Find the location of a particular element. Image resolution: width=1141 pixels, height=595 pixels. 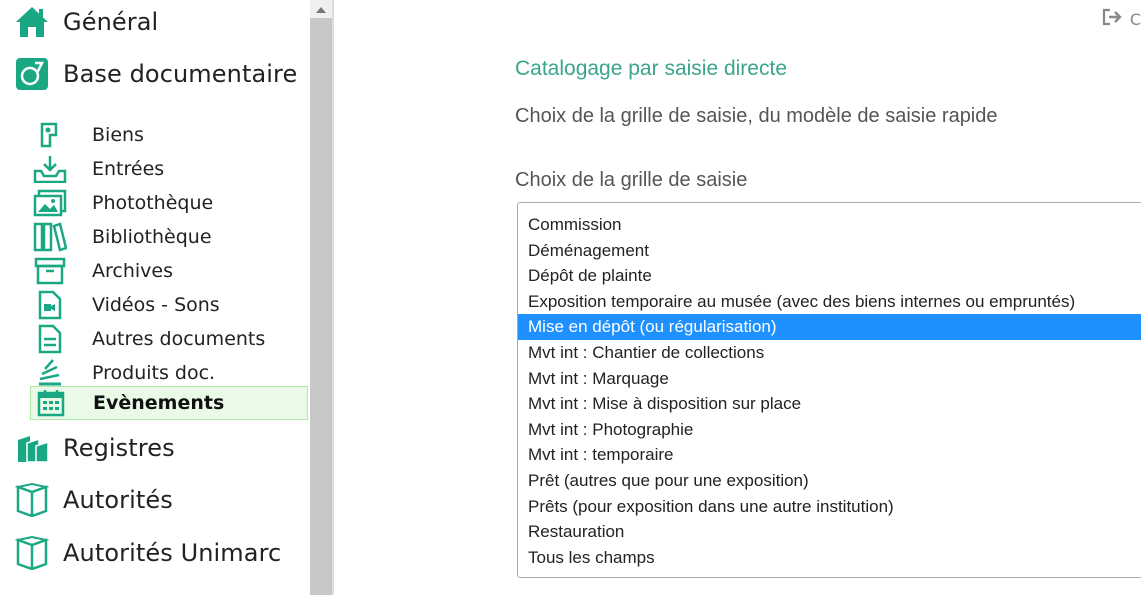

grid-option: Mvt int : Marquage is located at coordinates (829, 379).